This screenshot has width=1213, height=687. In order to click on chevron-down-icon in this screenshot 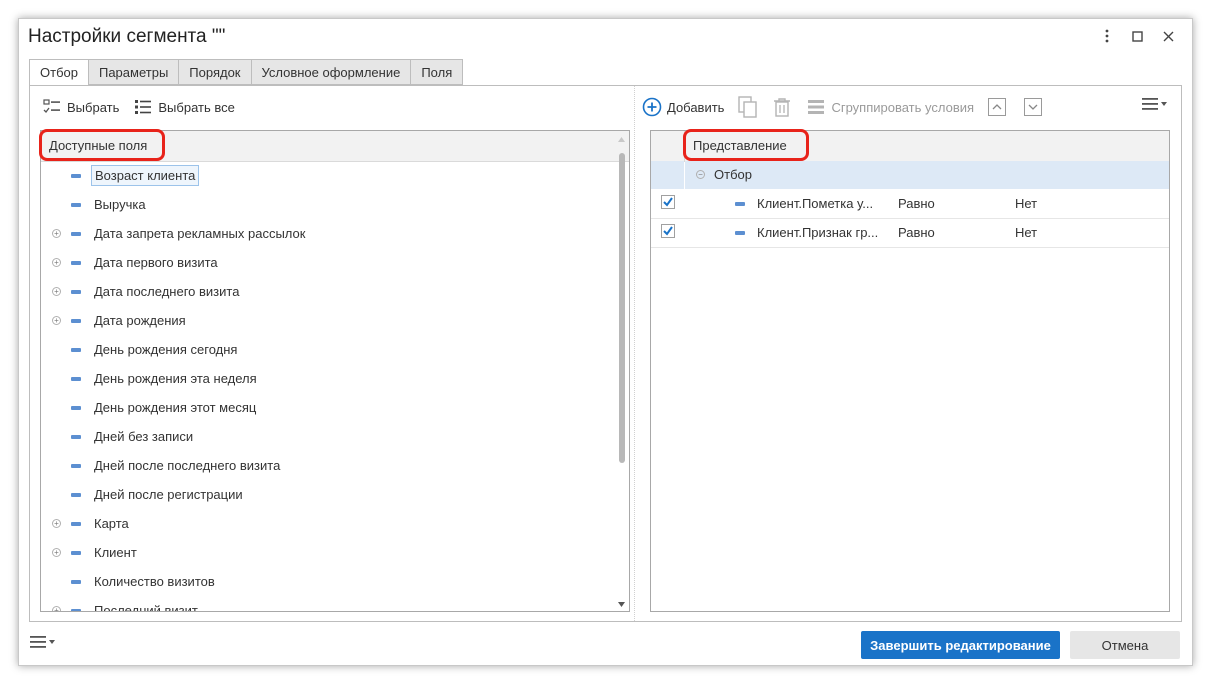, I will do `click(1033, 107)`.